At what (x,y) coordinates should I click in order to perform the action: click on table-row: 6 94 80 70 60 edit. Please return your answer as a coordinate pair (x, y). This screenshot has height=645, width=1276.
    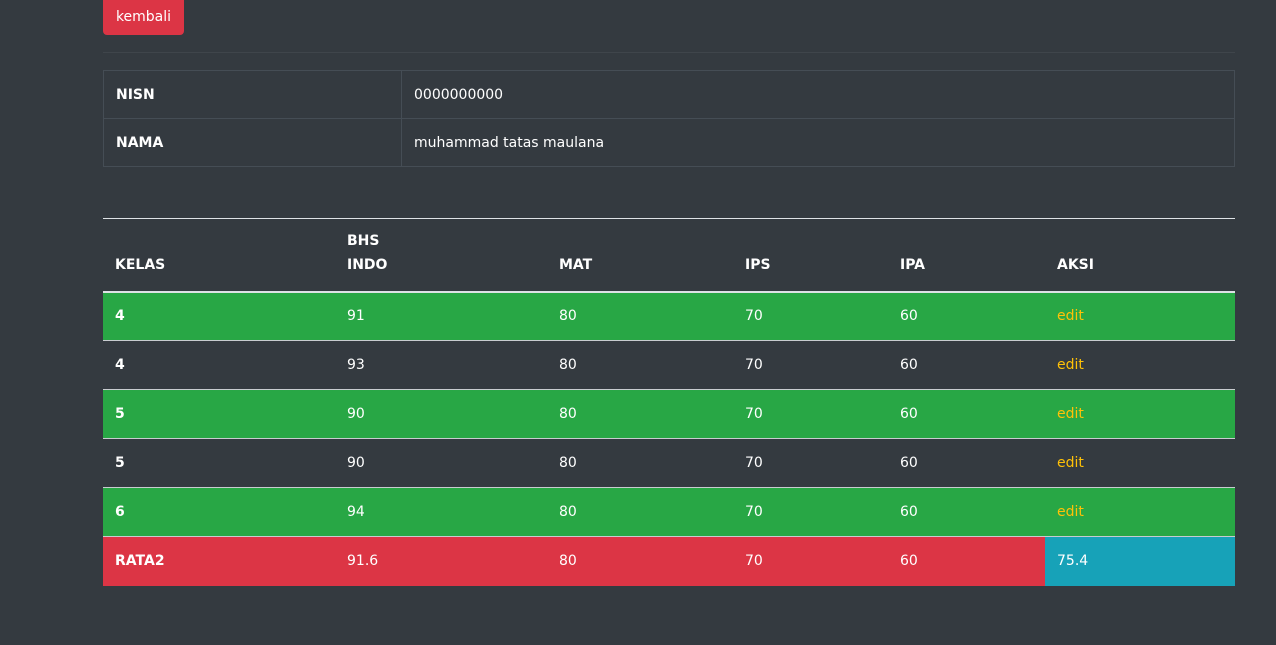
    Looking at the image, I should click on (669, 512).